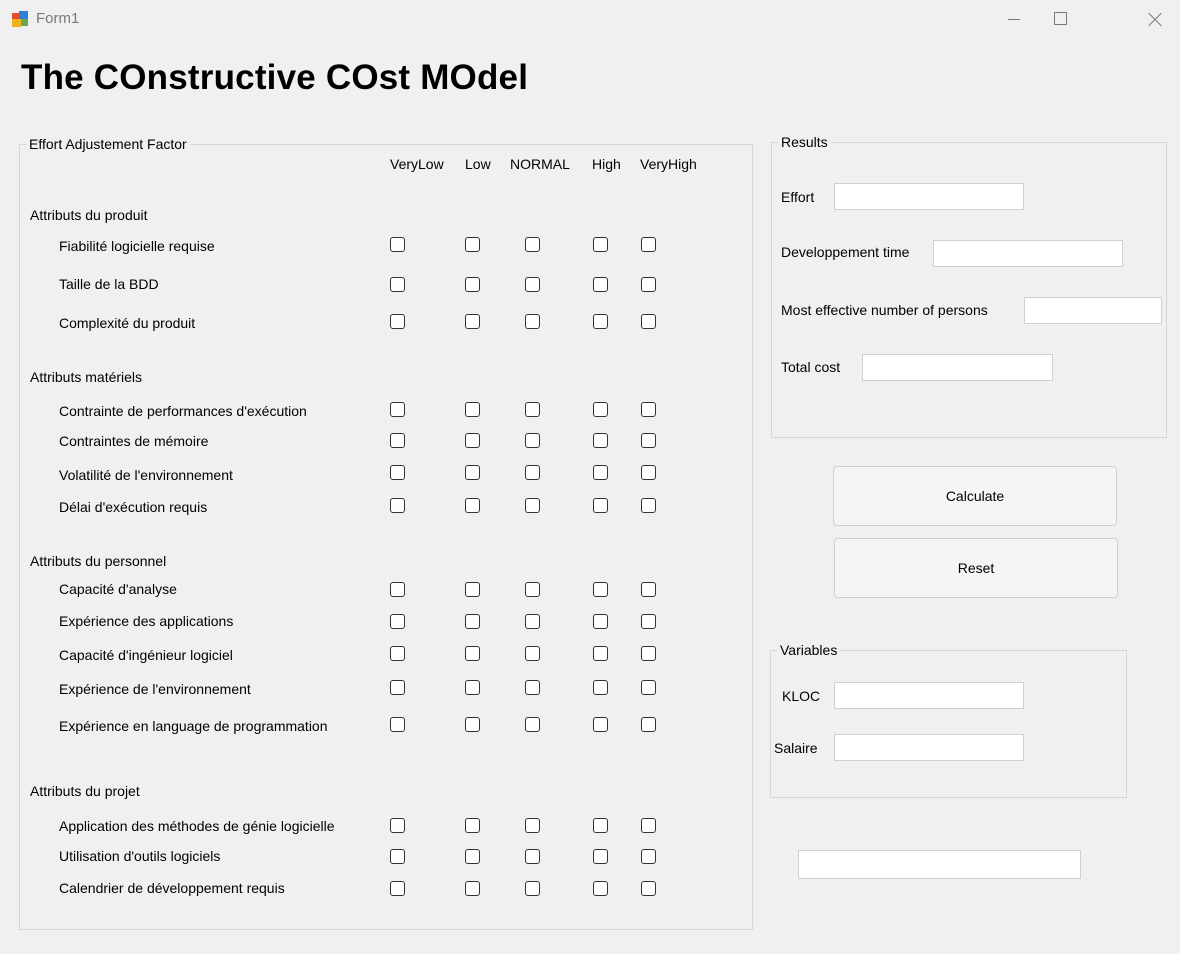 This screenshot has width=1180, height=954. What do you see at coordinates (929, 747) in the screenshot?
I see `salaire-field` at bounding box center [929, 747].